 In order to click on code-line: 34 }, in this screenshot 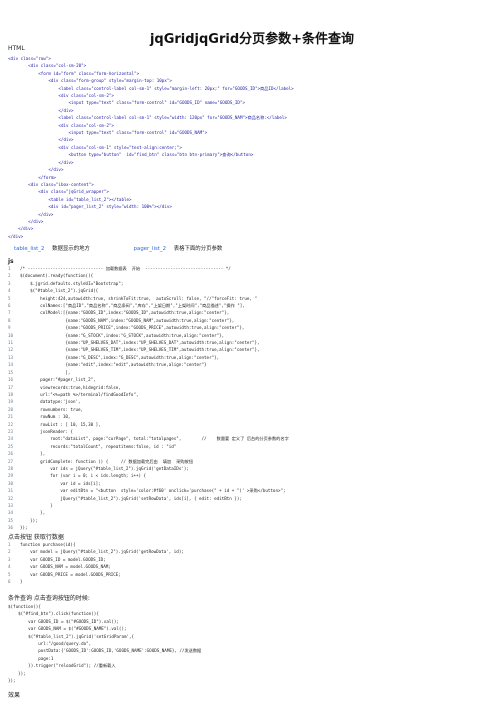, I will do `click(148, 512)`.